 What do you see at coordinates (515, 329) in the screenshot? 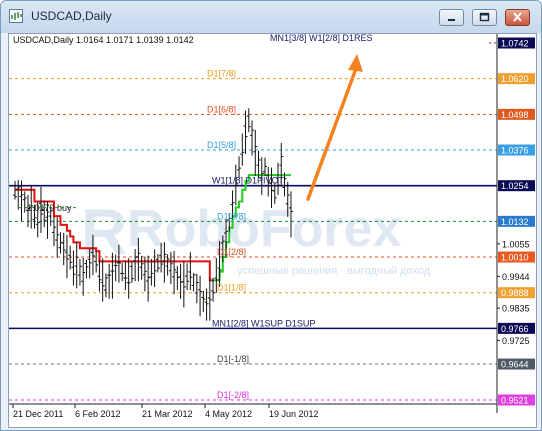
I see `price-badge-label: 0.9766` at bounding box center [515, 329].